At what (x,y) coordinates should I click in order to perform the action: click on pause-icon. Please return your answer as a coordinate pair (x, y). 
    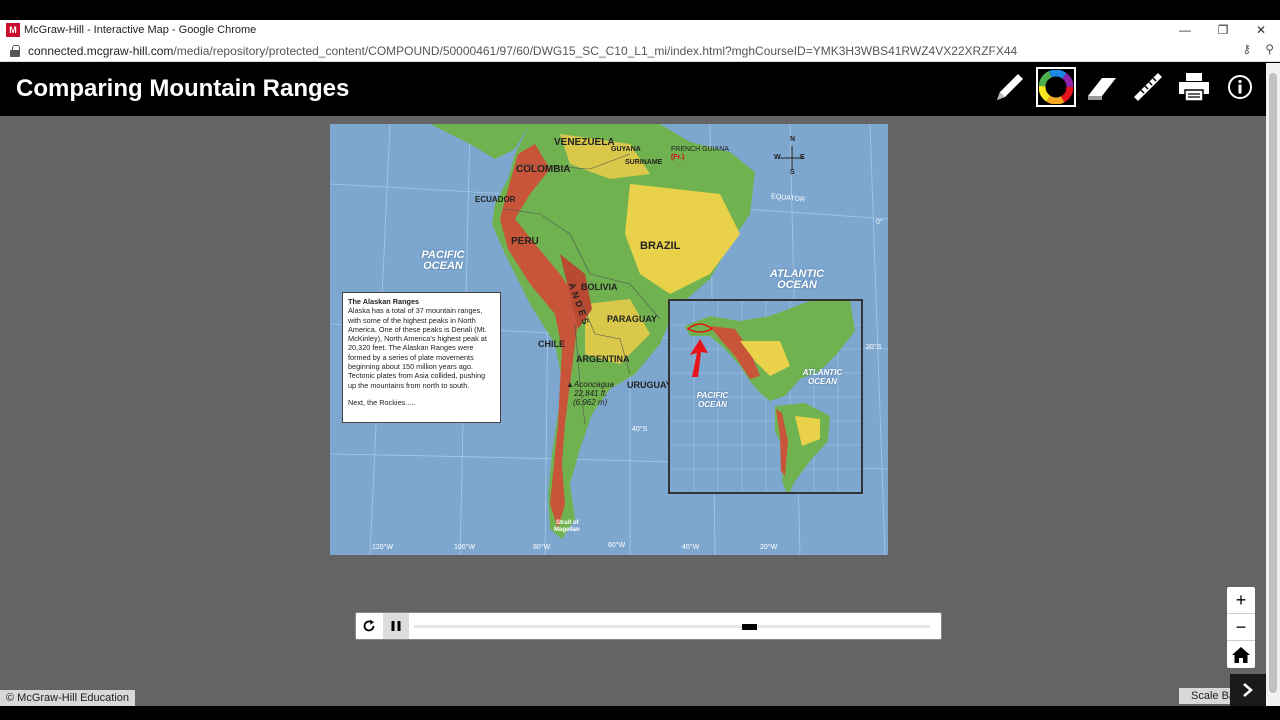
    Looking at the image, I should click on (396, 626).